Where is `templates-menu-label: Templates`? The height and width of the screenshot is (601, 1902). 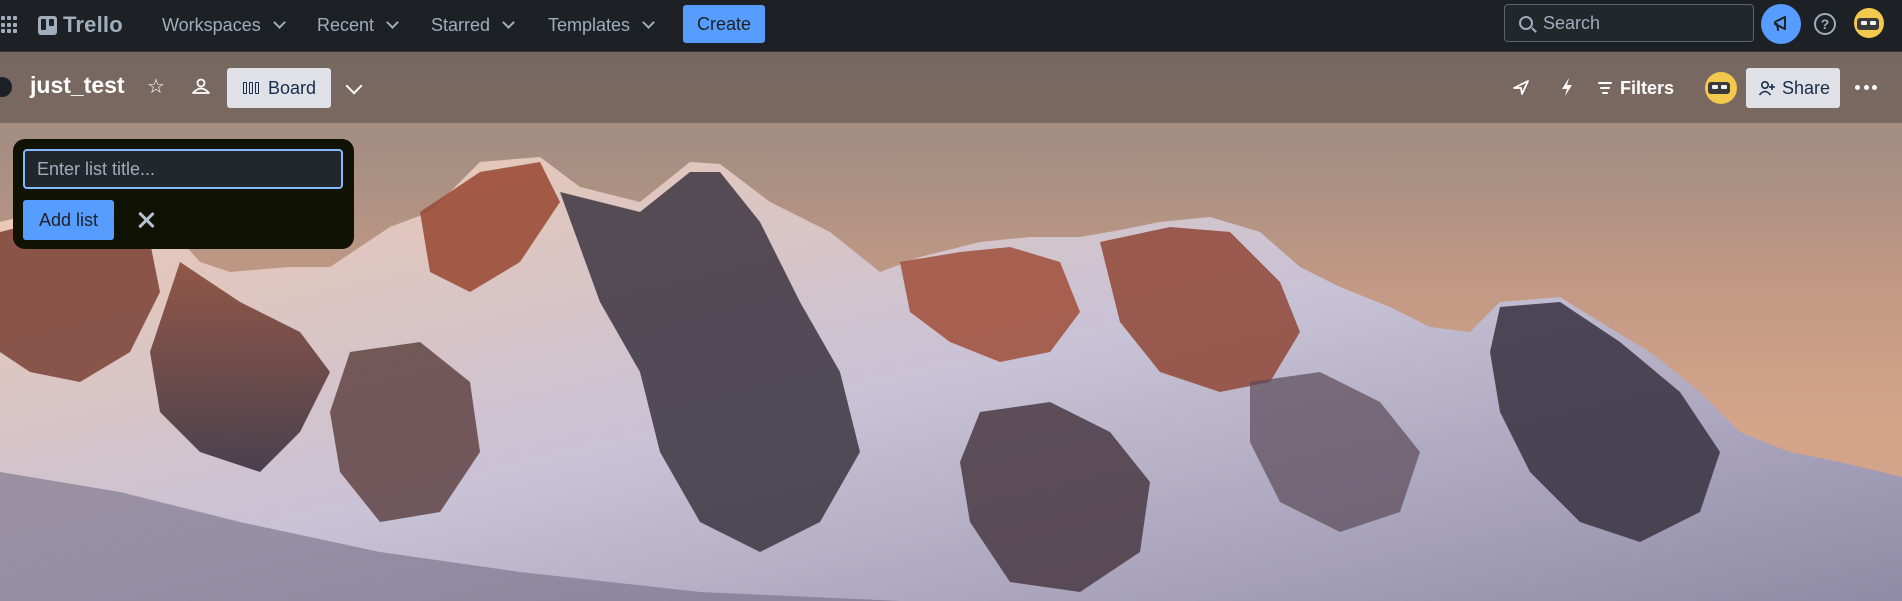
templates-menu-label: Templates is located at coordinates (589, 24).